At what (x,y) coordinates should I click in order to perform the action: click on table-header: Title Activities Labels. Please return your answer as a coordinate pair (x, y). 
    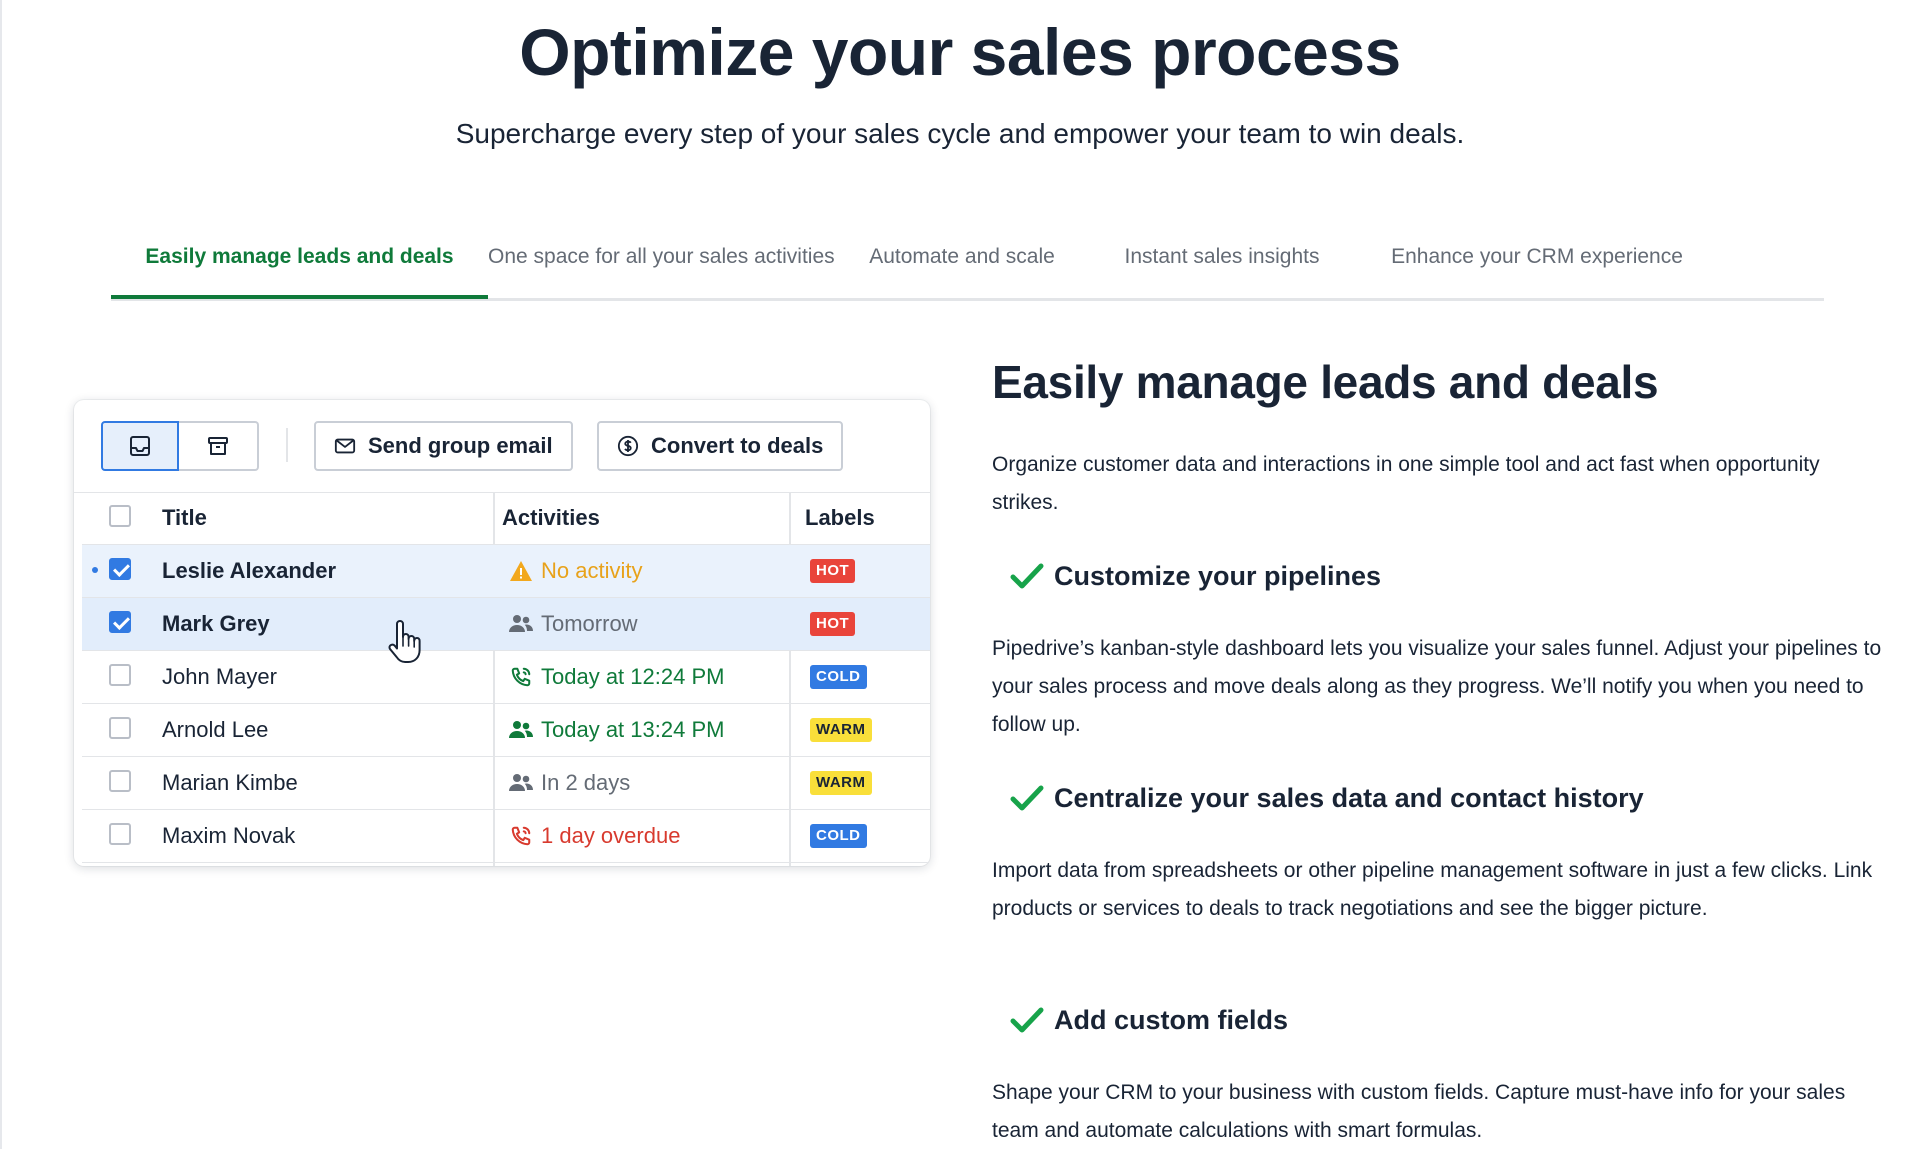
    Looking at the image, I should click on (506, 519).